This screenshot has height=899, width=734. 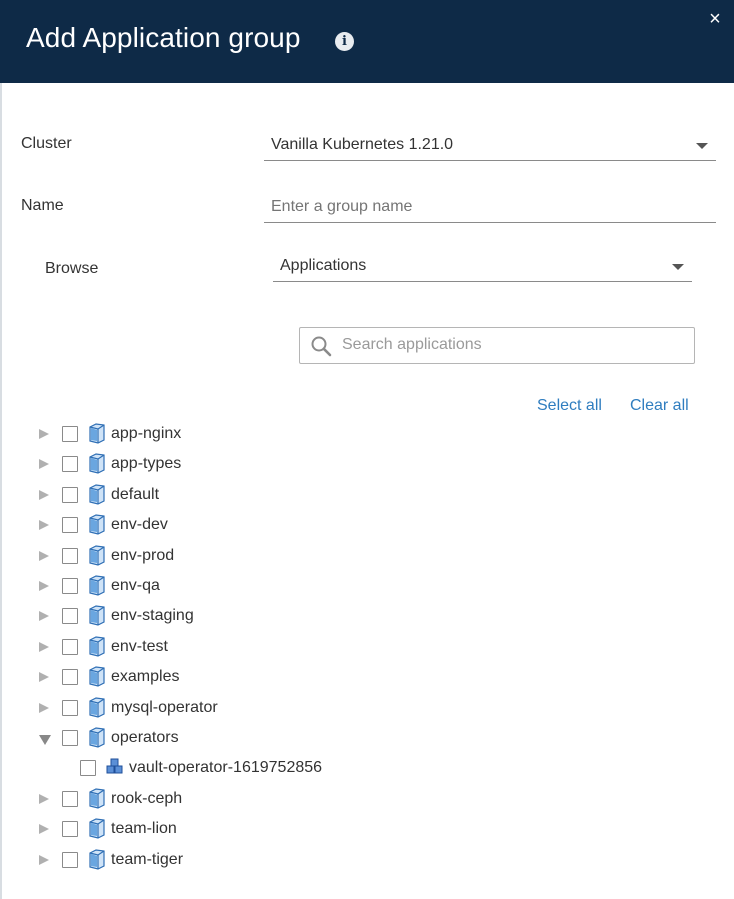 What do you see at coordinates (490, 146) in the screenshot?
I see `cluster-select: Vanilla Kubernetes 1.21.0` at bounding box center [490, 146].